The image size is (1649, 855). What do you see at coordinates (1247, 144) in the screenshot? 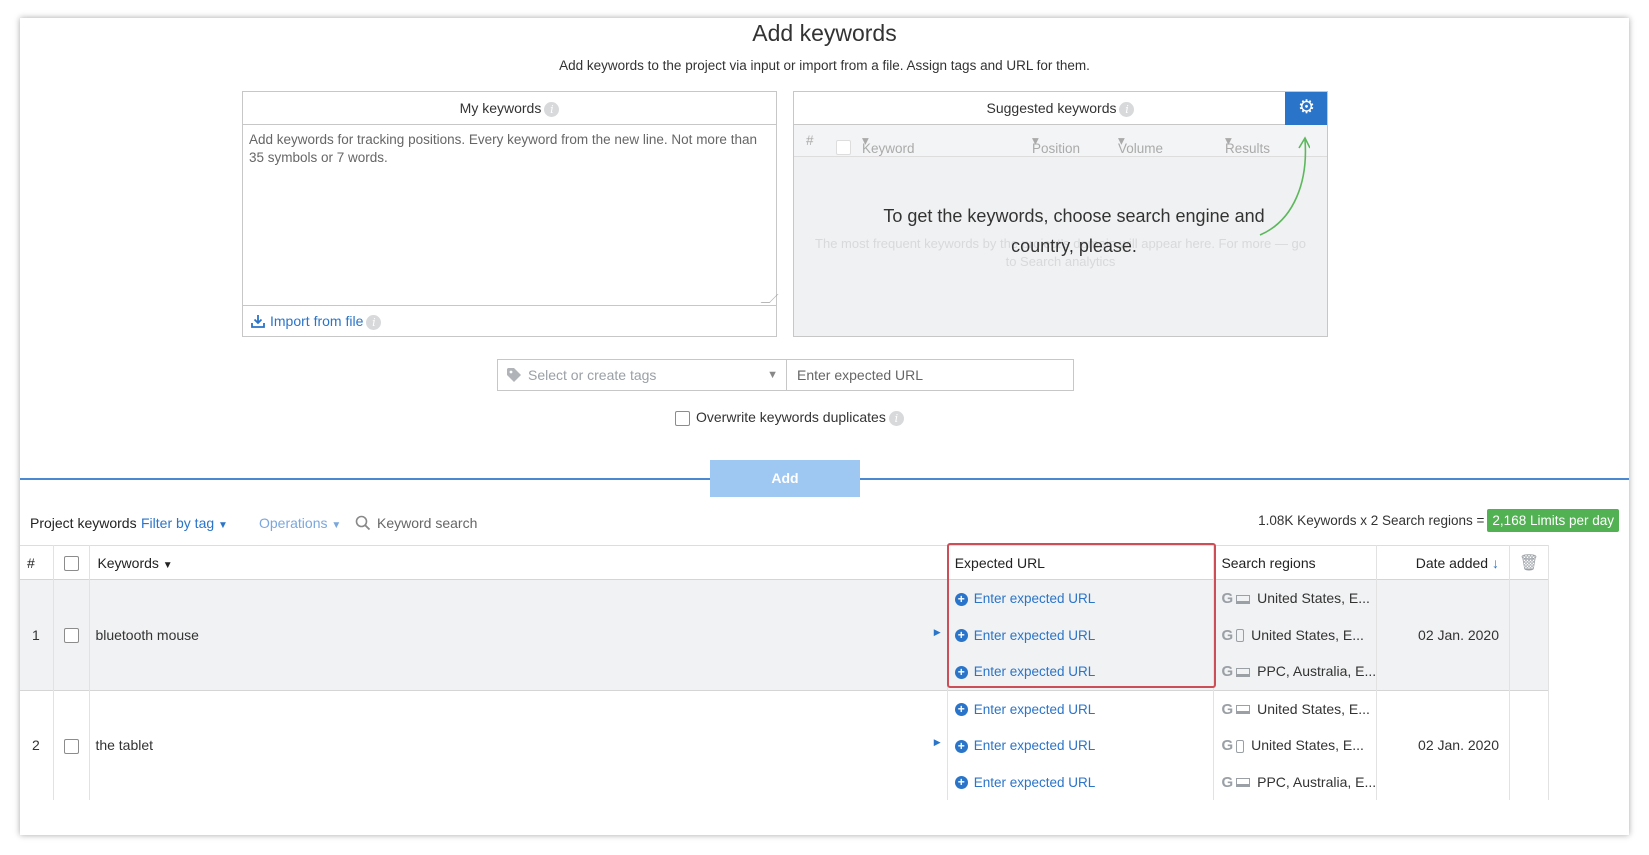
I see `col-results: Results ▾` at bounding box center [1247, 144].